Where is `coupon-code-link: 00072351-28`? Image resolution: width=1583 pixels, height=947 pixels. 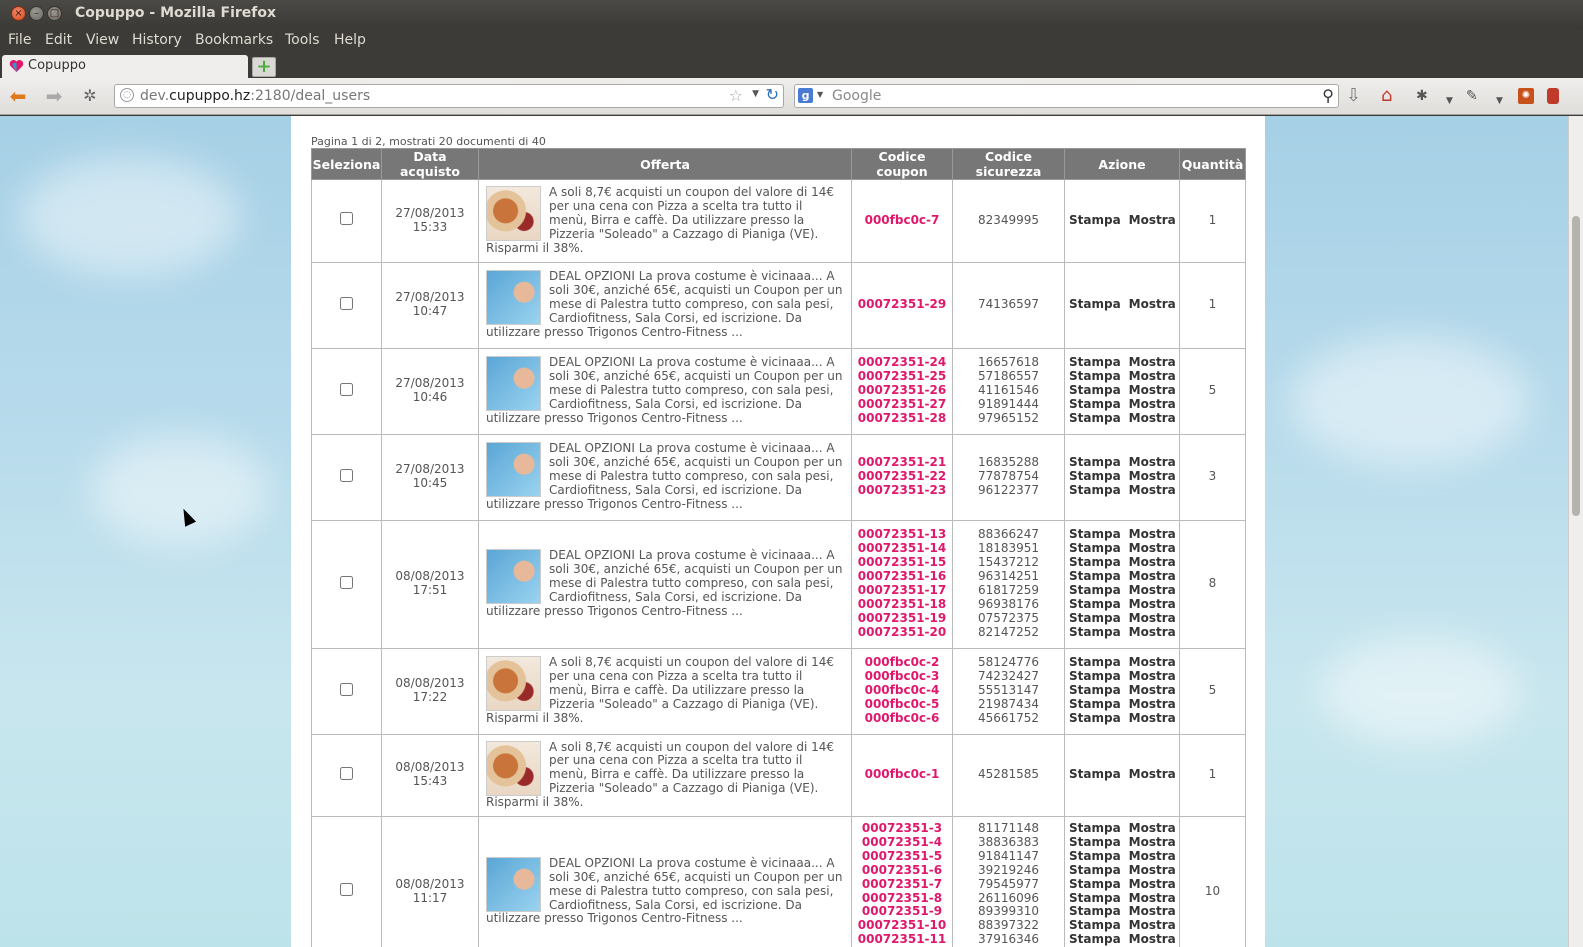 coupon-code-link: 00072351-28 is located at coordinates (902, 418).